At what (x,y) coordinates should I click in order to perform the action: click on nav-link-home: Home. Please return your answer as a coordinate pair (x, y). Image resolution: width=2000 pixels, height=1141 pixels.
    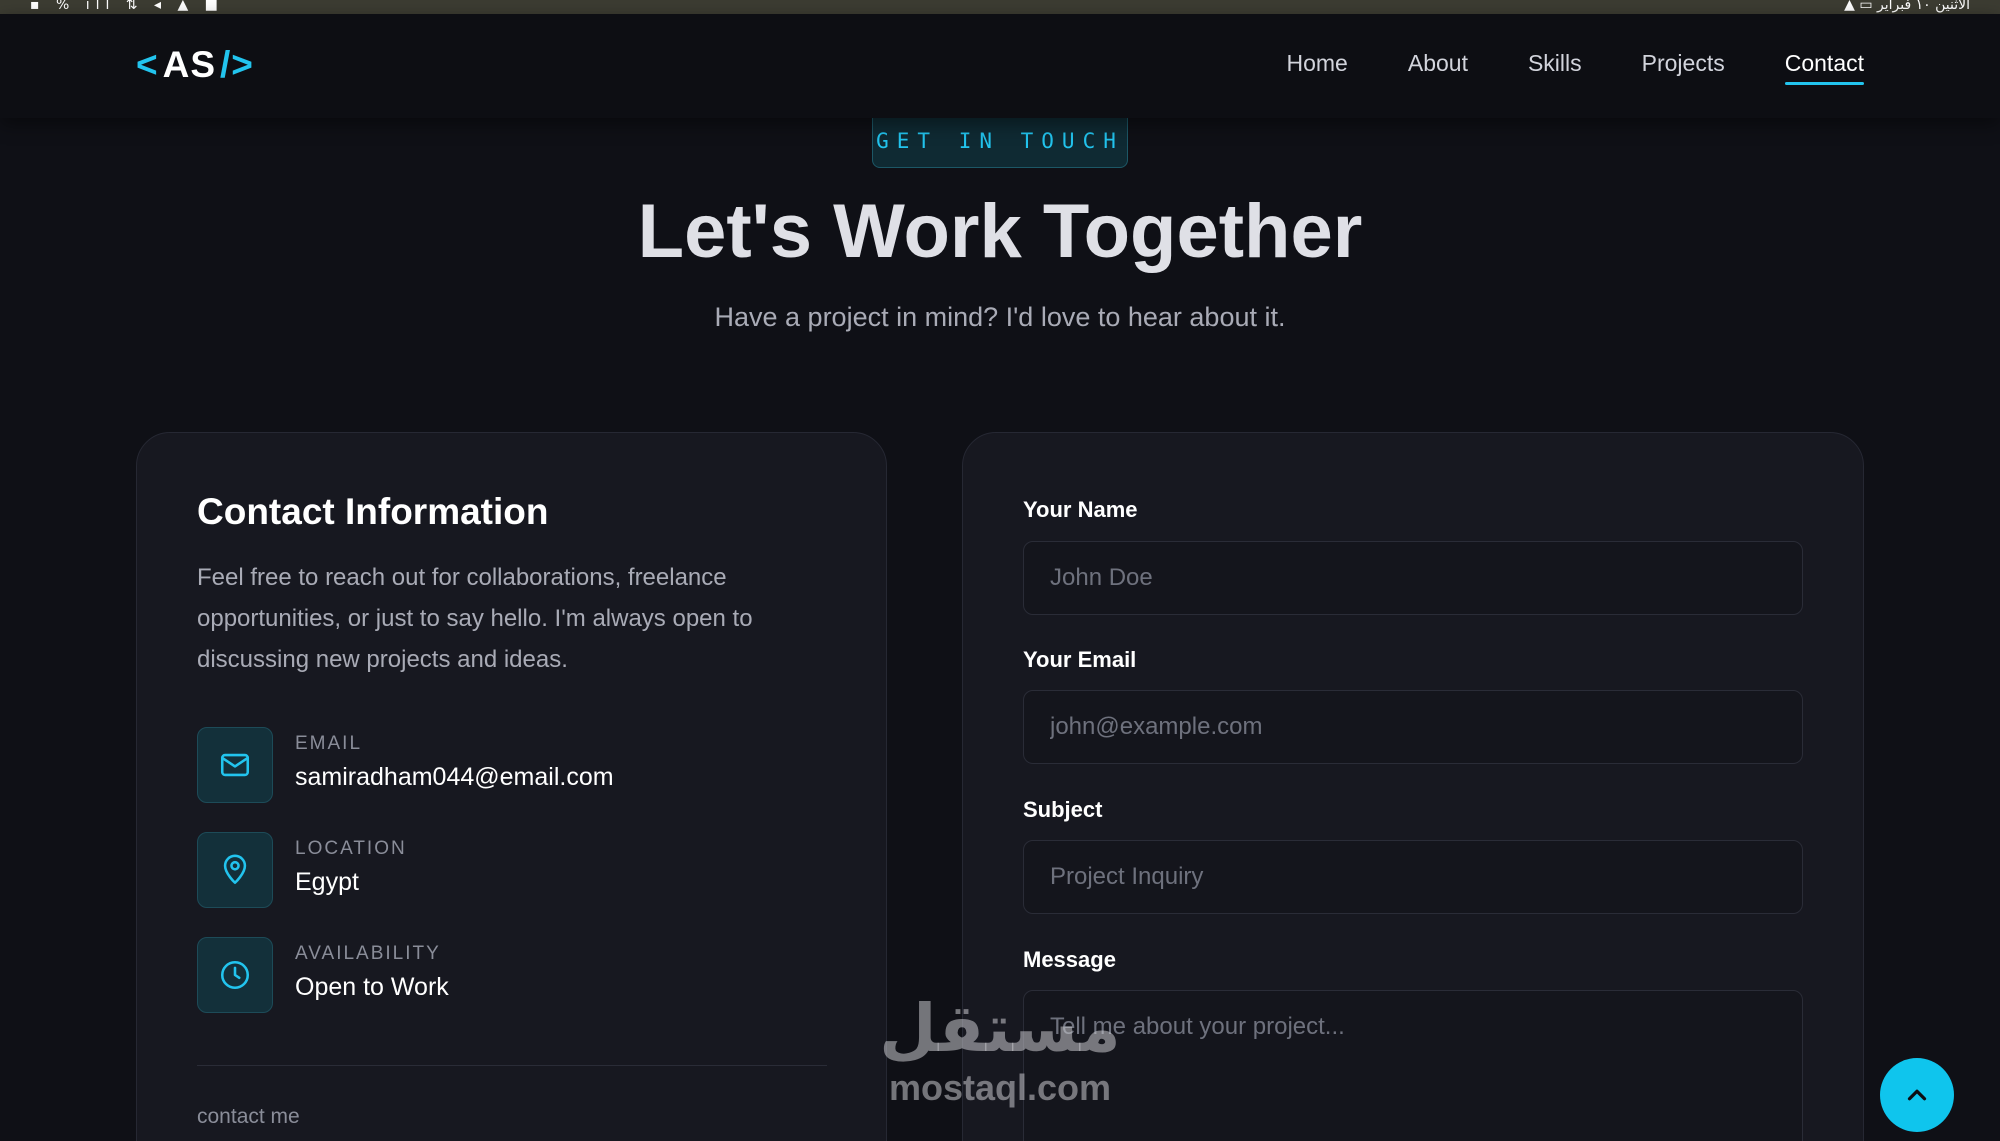
    Looking at the image, I should click on (1317, 67).